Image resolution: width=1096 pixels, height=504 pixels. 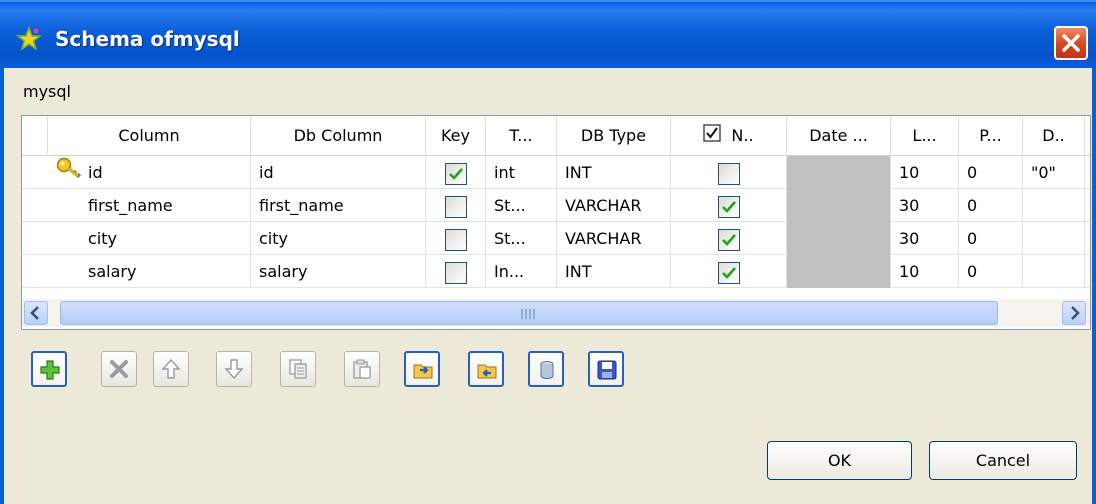 I want to click on cell-column: city, so click(x=149, y=238).